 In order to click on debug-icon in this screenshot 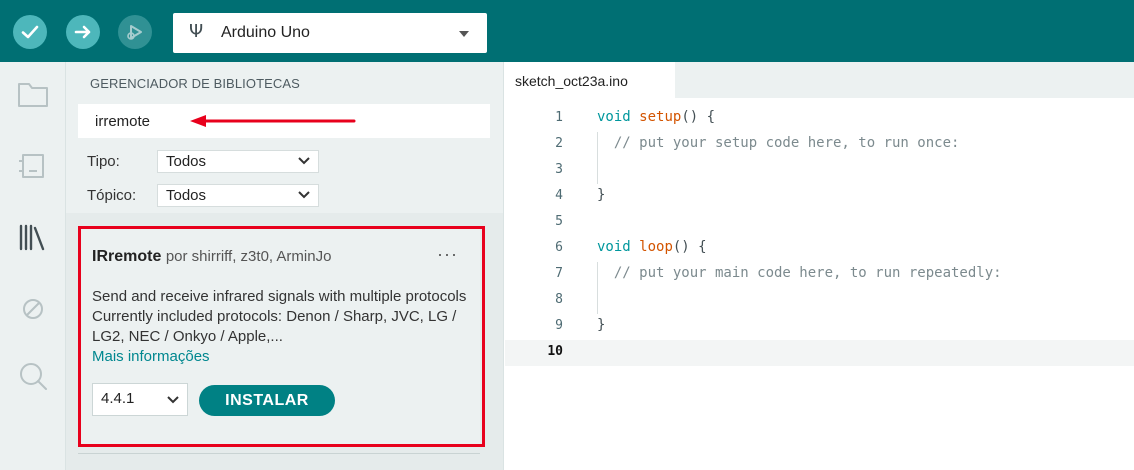, I will do `click(134, 32)`.